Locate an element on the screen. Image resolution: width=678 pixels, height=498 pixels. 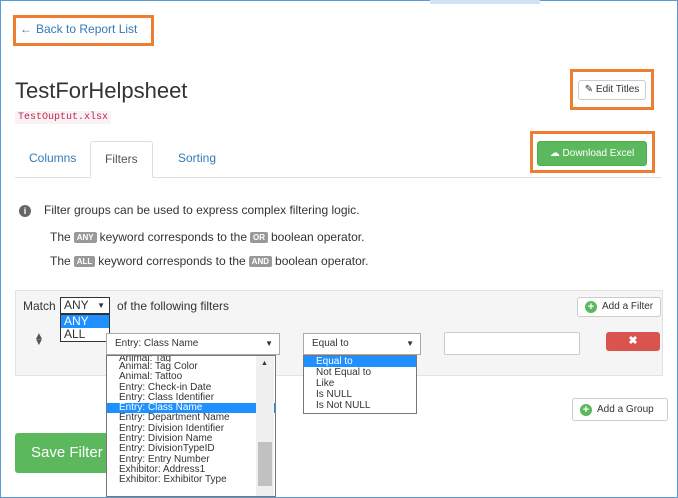
add-filter-button: + Add a Filter is located at coordinates (619, 307).